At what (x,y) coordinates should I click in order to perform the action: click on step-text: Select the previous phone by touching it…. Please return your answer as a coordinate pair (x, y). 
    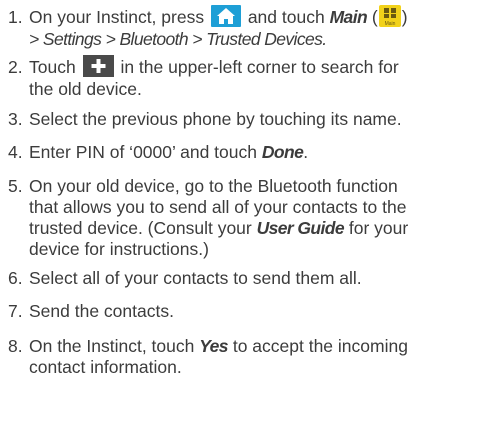
    Looking at the image, I should click on (255, 119).